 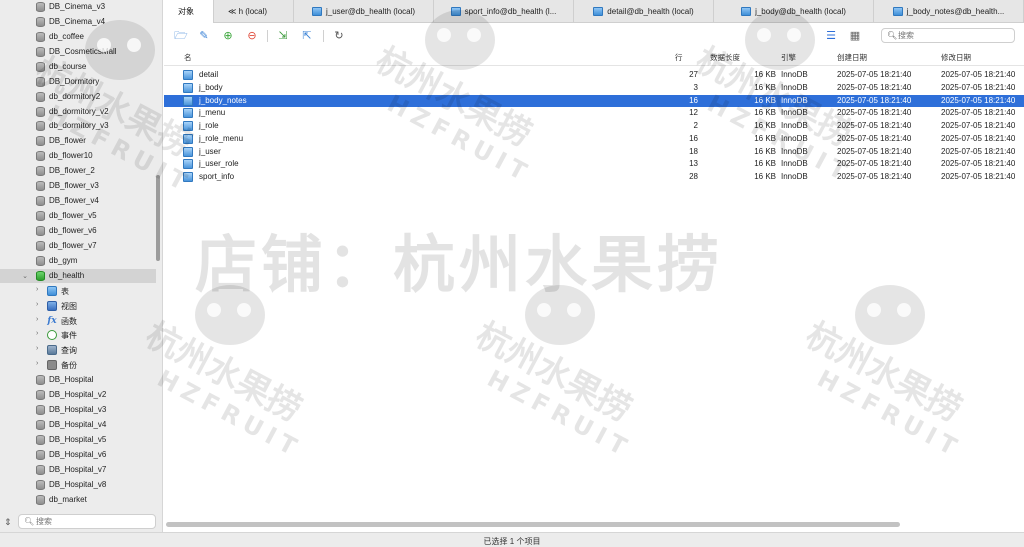 What do you see at coordinates (78, 112) in the screenshot?
I see `sidebar-database-item: db_dormitory_v2` at bounding box center [78, 112].